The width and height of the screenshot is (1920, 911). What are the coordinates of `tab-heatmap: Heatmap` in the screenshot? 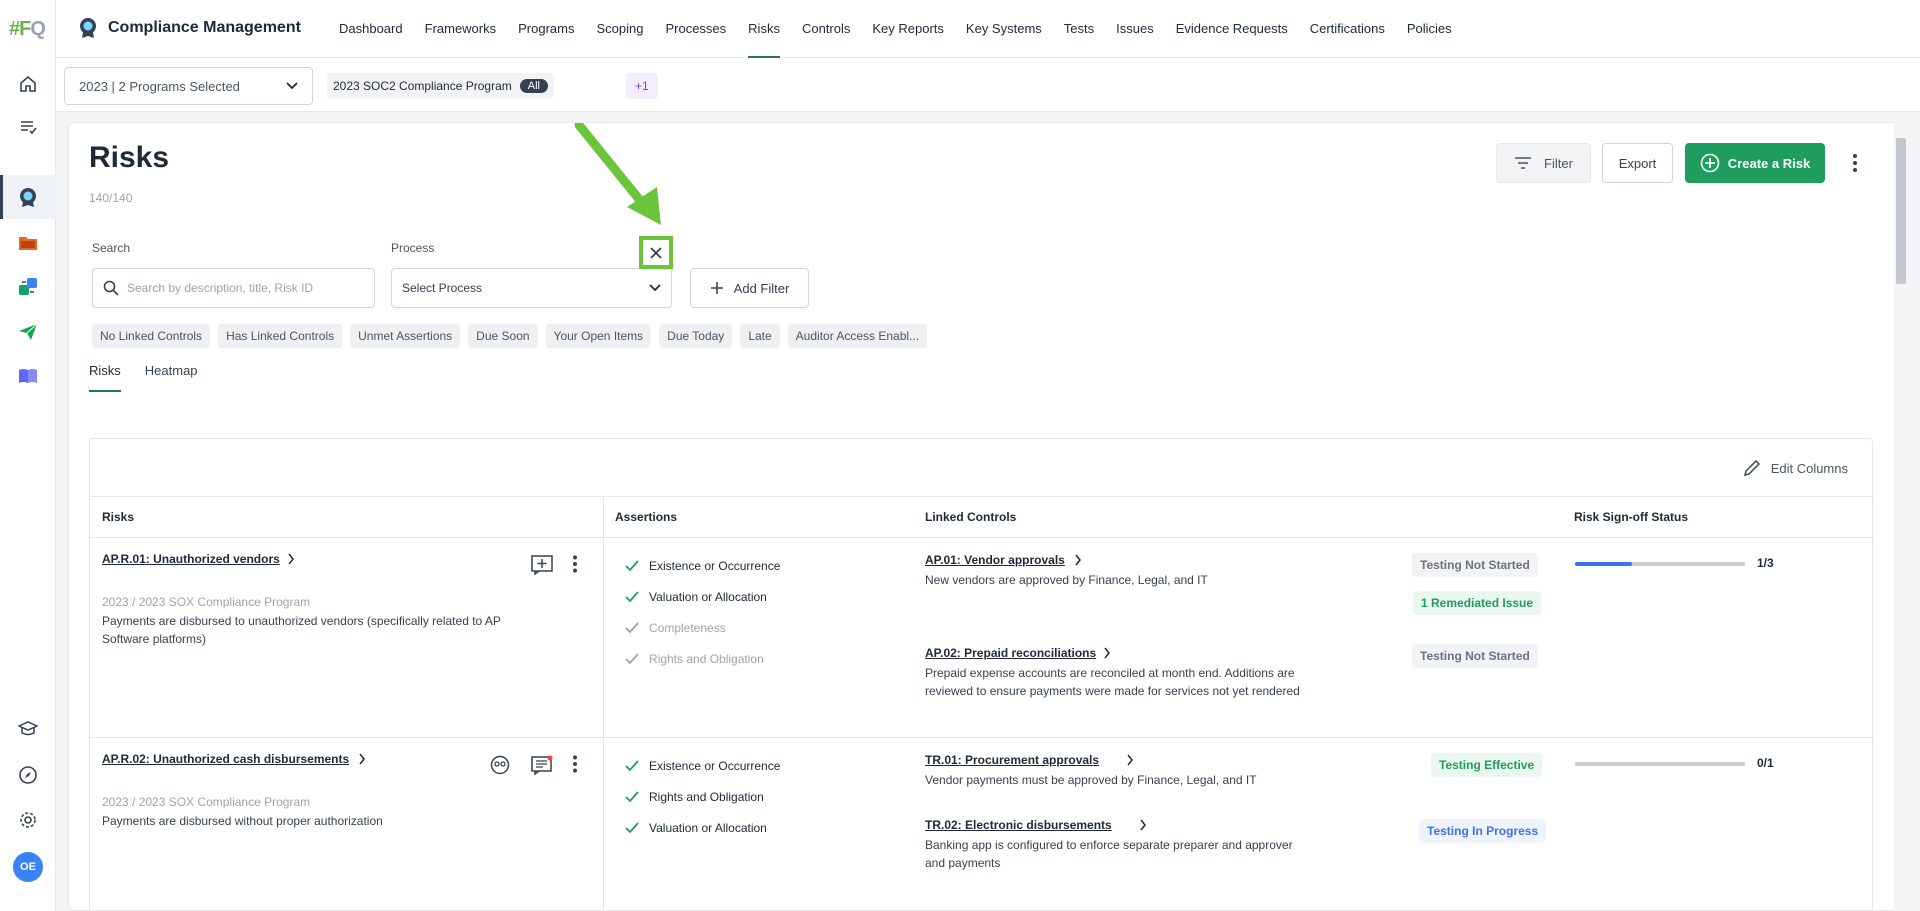 It's located at (171, 377).